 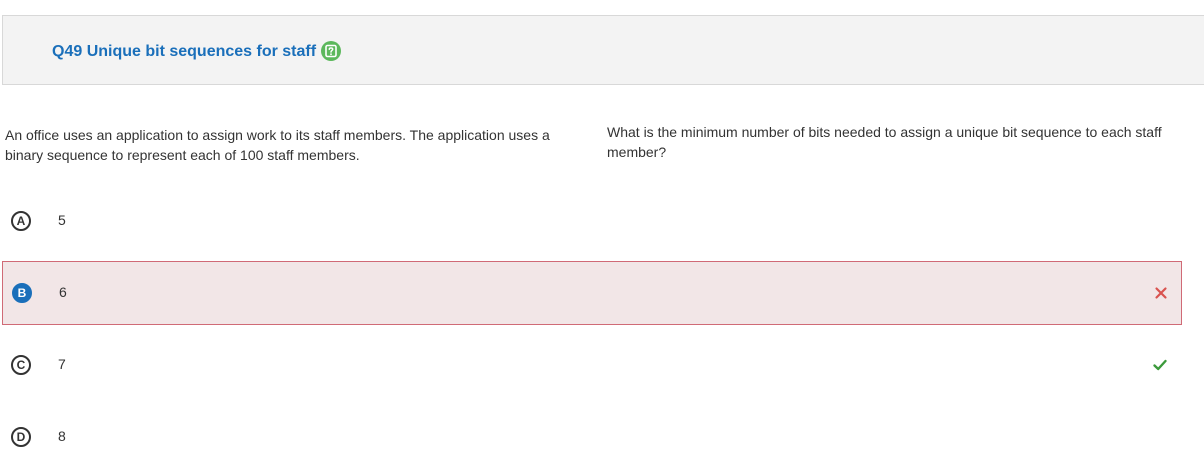 What do you see at coordinates (331, 51) in the screenshot?
I see `help-question-icon` at bounding box center [331, 51].